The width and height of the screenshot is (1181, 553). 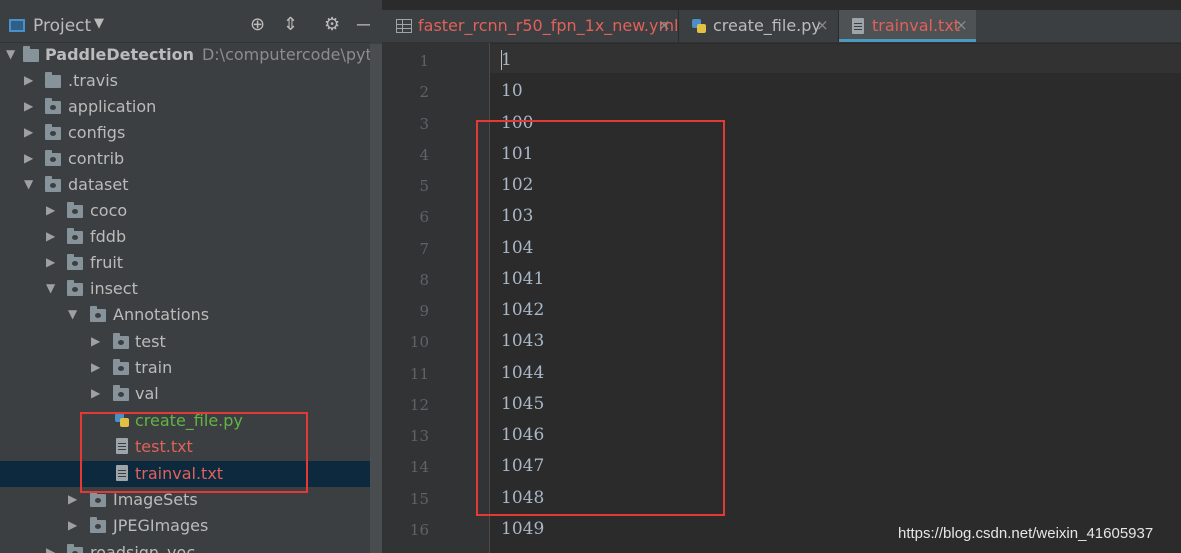 I want to click on collapse-icon: ⇕, so click(x=290, y=24).